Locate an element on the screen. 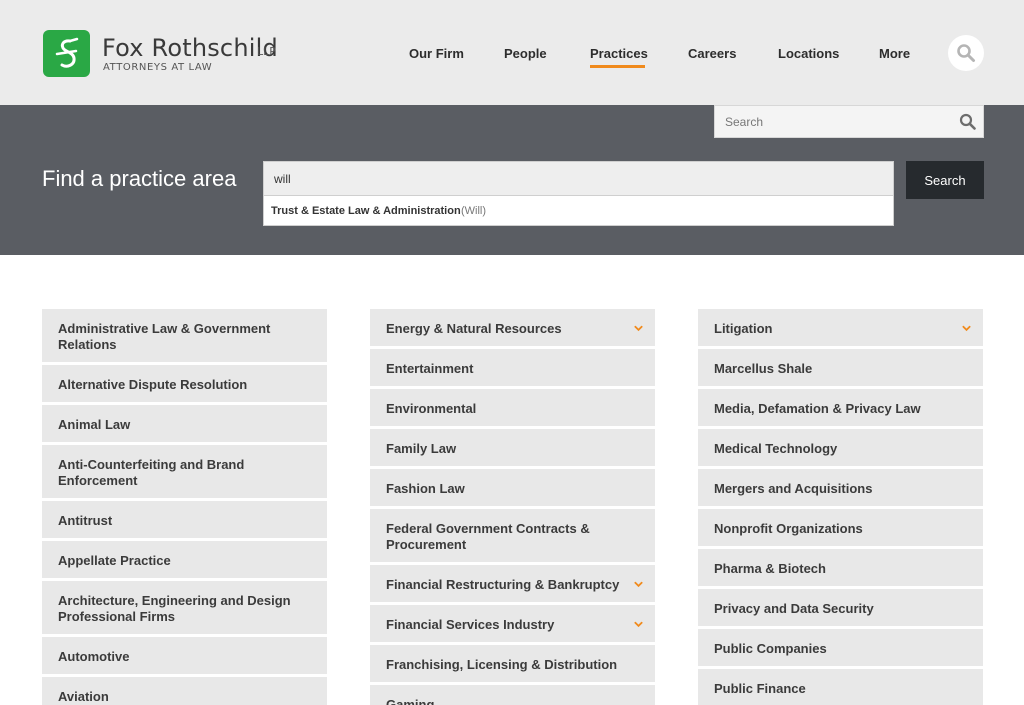 The image size is (1024, 705). practice-item: Aviation is located at coordinates (184, 691).